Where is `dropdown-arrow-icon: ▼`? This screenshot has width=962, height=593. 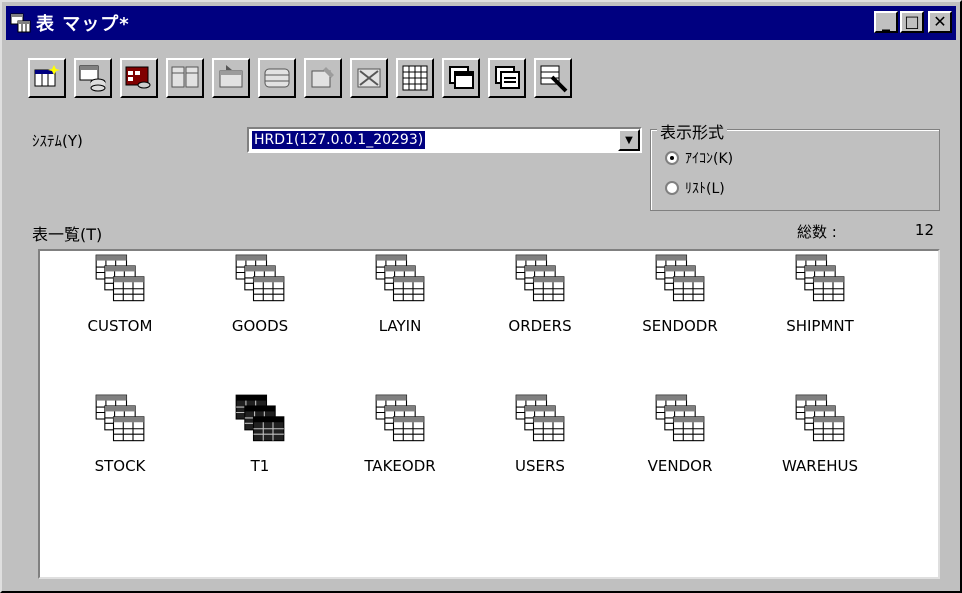 dropdown-arrow-icon: ▼ is located at coordinates (629, 140).